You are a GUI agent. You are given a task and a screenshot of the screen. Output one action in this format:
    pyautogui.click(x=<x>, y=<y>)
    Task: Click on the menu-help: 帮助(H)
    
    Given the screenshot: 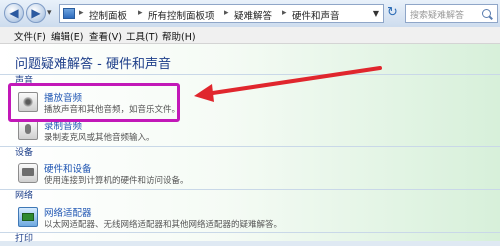 What is the action you would take?
    pyautogui.click(x=179, y=36)
    